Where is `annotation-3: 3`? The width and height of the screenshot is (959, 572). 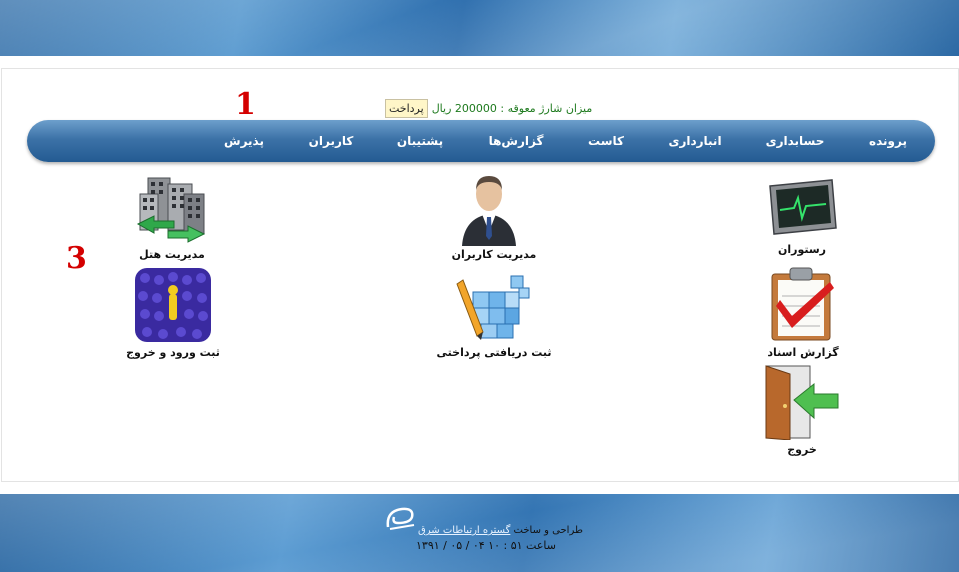 annotation-3: 3 is located at coordinates (76, 258).